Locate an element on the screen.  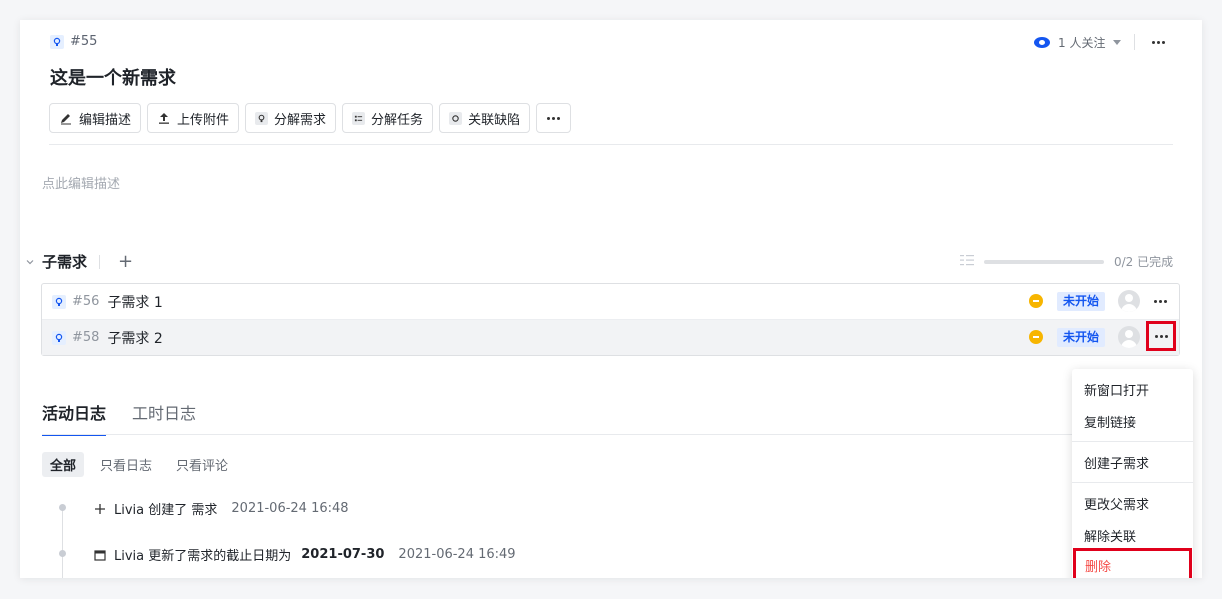
bug-icon is located at coordinates (456, 118).